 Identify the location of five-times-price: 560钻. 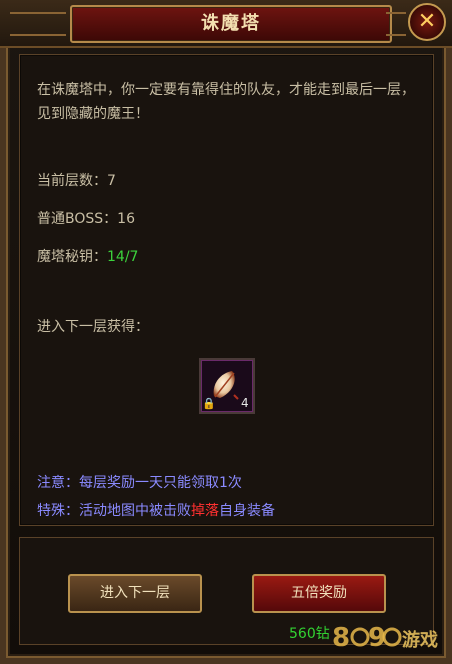
(309, 634).